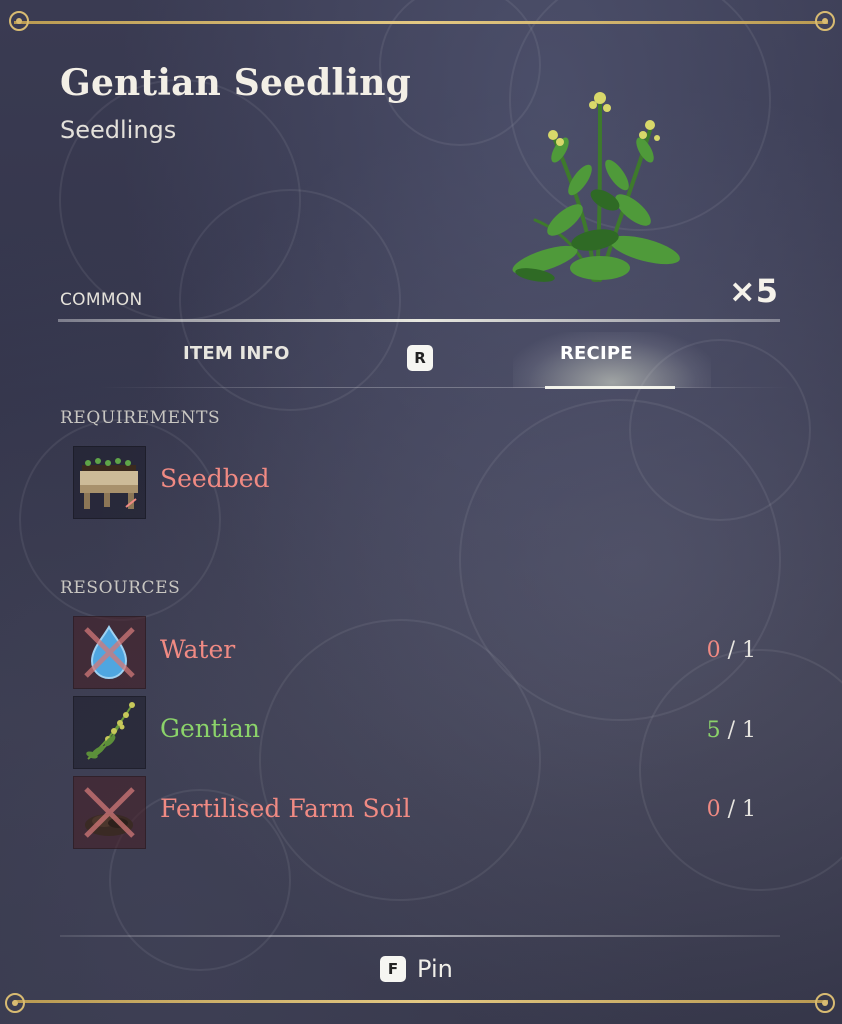  What do you see at coordinates (393, 969) in the screenshot?
I see `pin-key: F` at bounding box center [393, 969].